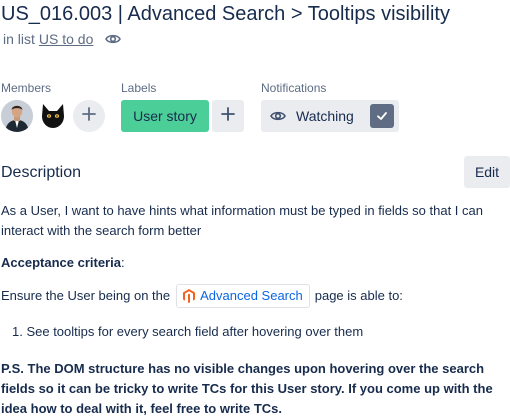  I want to click on in-list-prefix: in list, so click(19, 39).